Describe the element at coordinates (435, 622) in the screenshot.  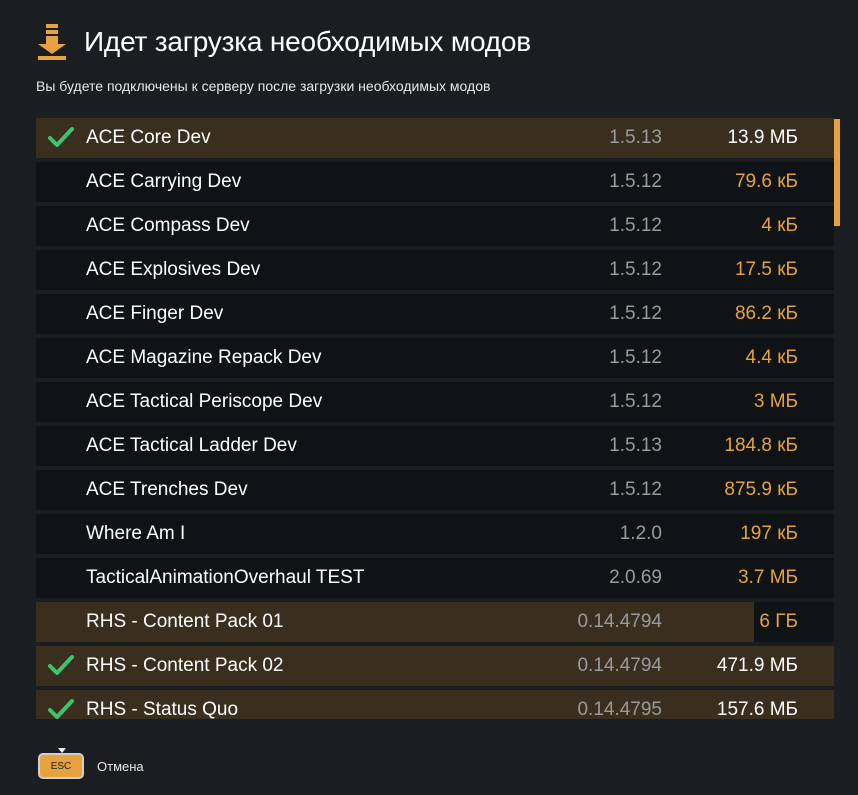
I see `mod-row: RHS - Content Pack 01 0.14.4794 6 ГБ` at that location.